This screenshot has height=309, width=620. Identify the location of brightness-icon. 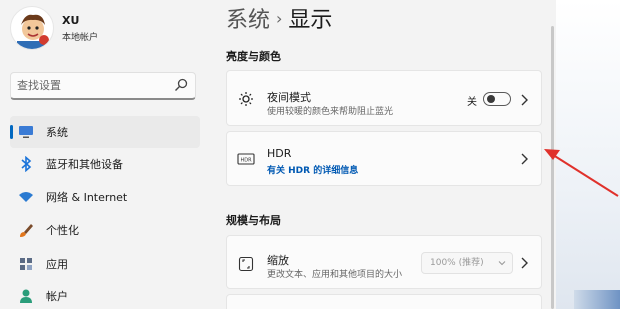
(246, 99).